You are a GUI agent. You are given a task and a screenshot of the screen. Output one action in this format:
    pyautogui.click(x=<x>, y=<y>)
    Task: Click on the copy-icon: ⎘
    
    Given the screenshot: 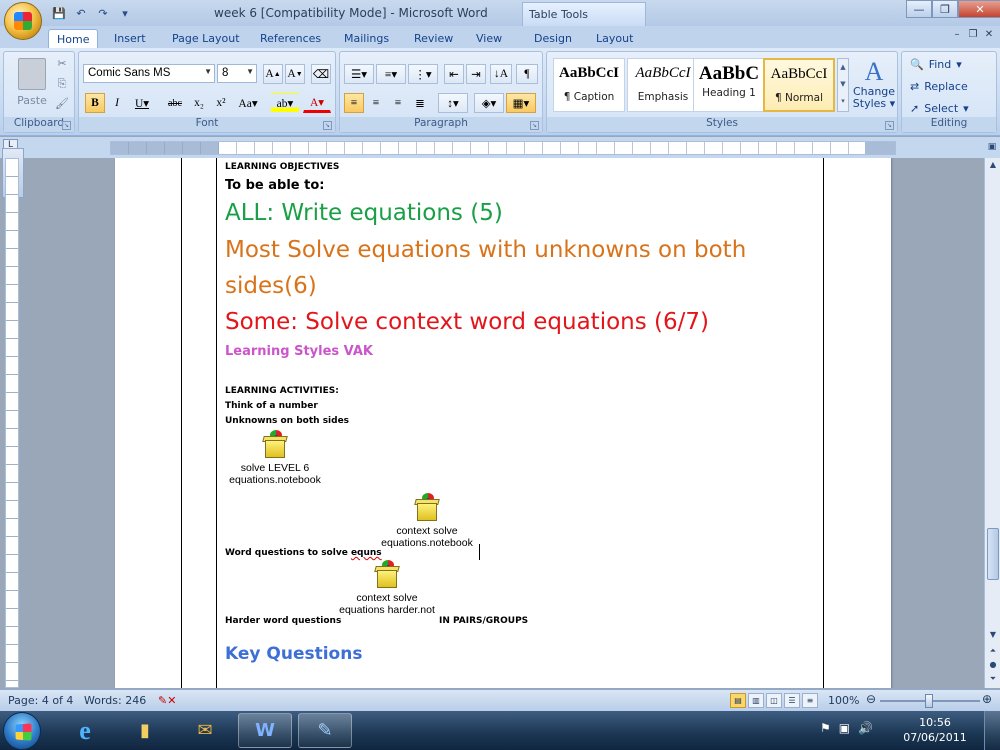 What is the action you would take?
    pyautogui.click(x=62, y=84)
    